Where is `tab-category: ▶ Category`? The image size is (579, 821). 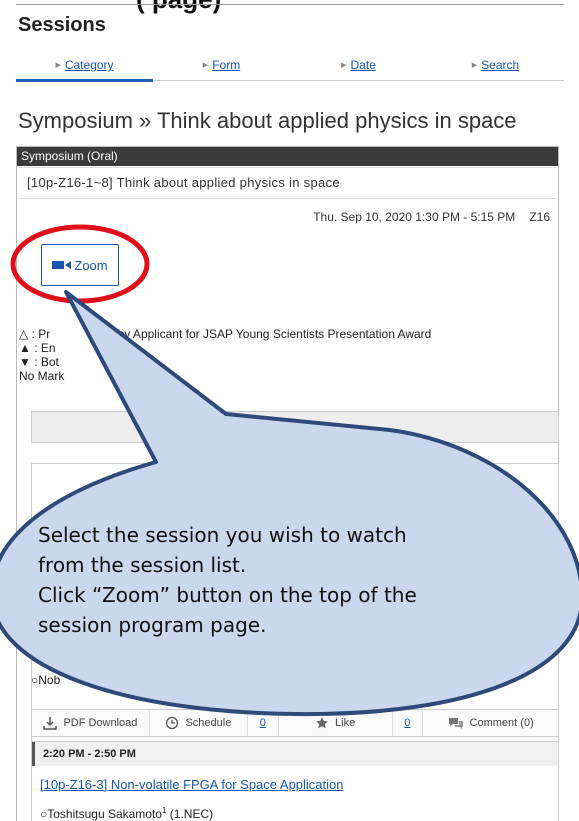 tab-category: ▶ Category is located at coordinates (84, 67).